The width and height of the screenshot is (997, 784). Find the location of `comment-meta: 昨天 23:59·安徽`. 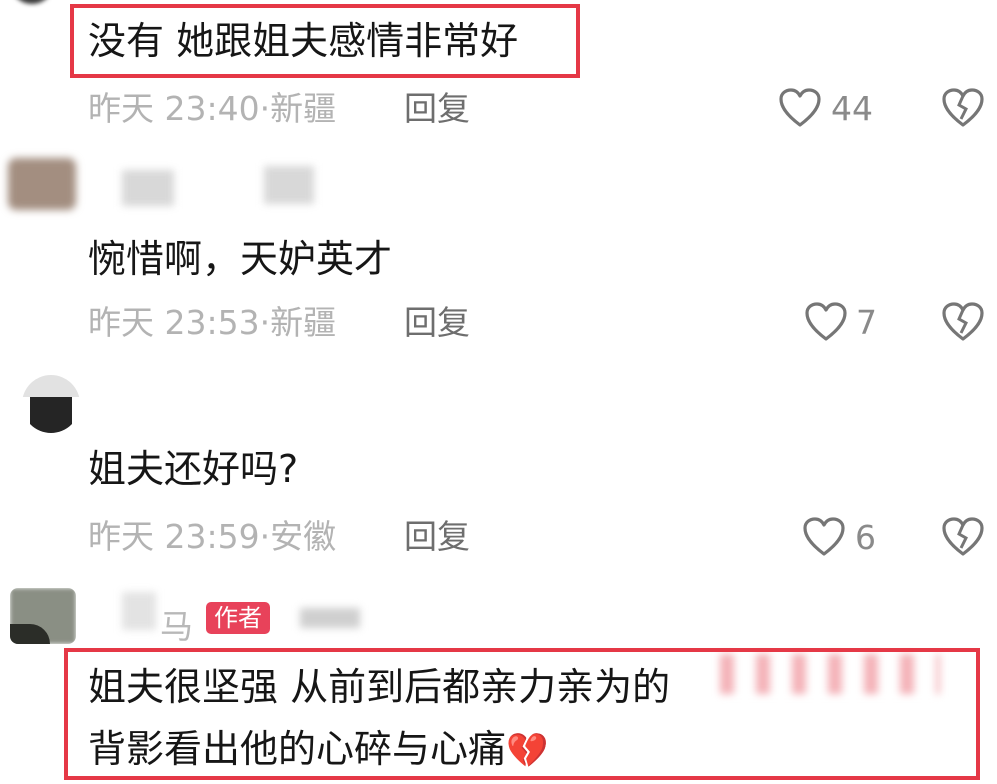

comment-meta: 昨天 23:59·安徽 is located at coordinates (212, 536).